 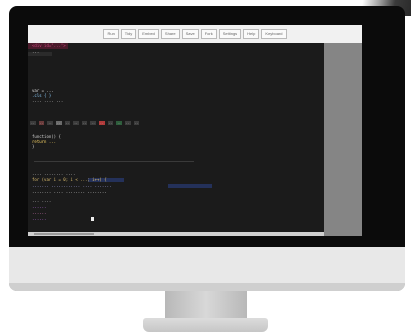 I want to click on code-line: for (var i = 0; i < ...; i++) {, so click(x=69, y=180).